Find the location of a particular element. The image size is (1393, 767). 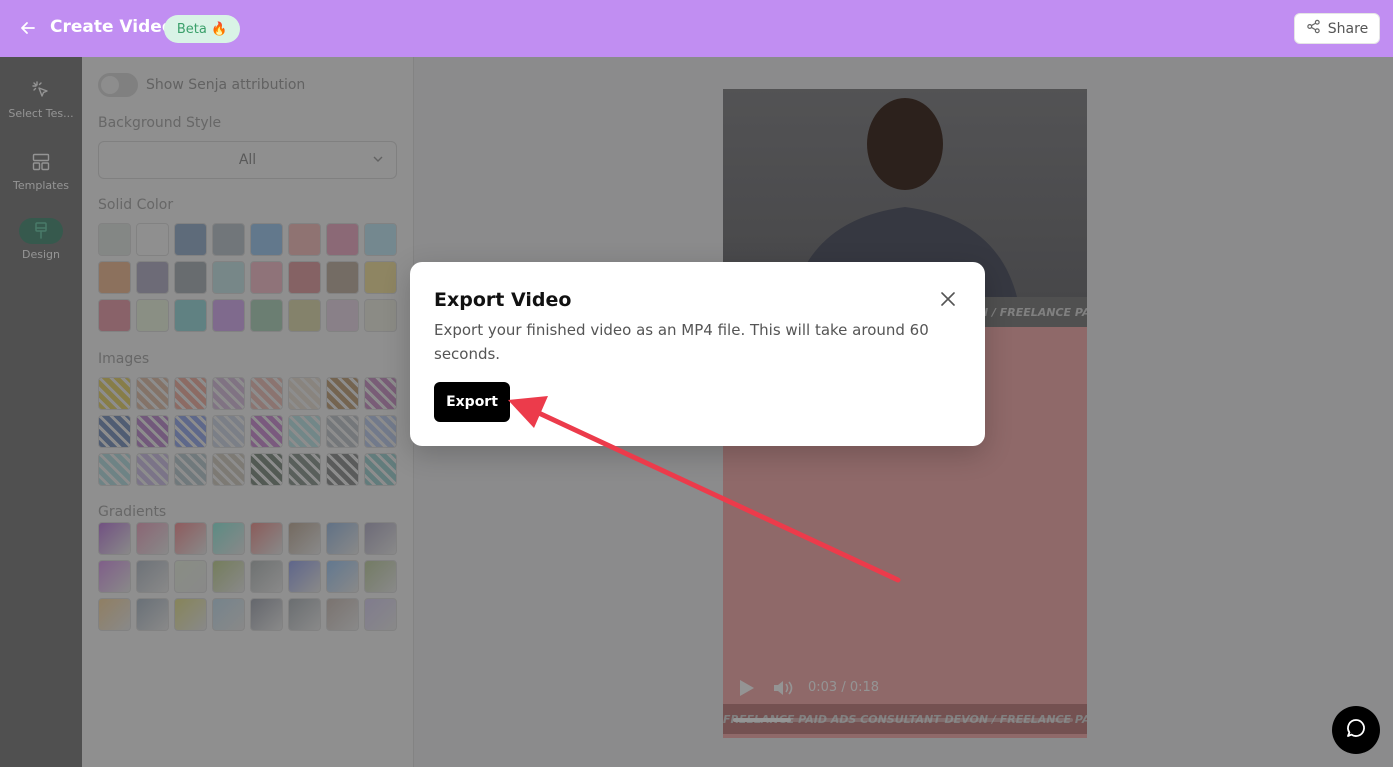

share-label: Share is located at coordinates (1348, 28).